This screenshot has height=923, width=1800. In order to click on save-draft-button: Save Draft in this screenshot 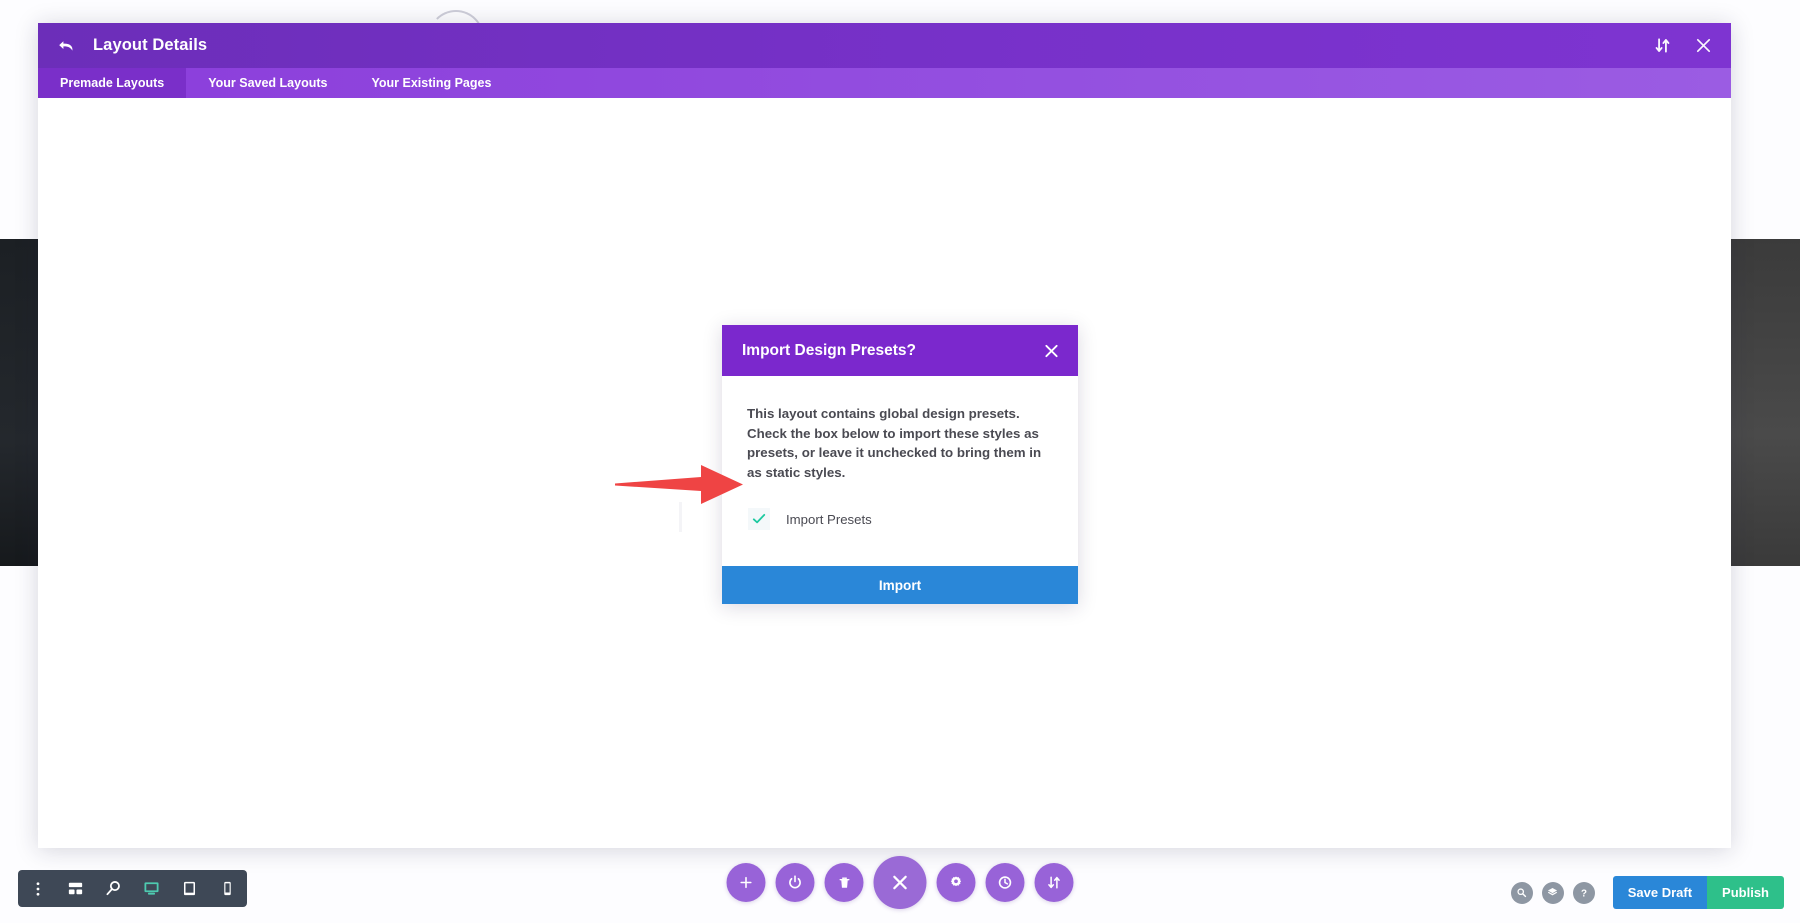, I will do `click(1660, 892)`.